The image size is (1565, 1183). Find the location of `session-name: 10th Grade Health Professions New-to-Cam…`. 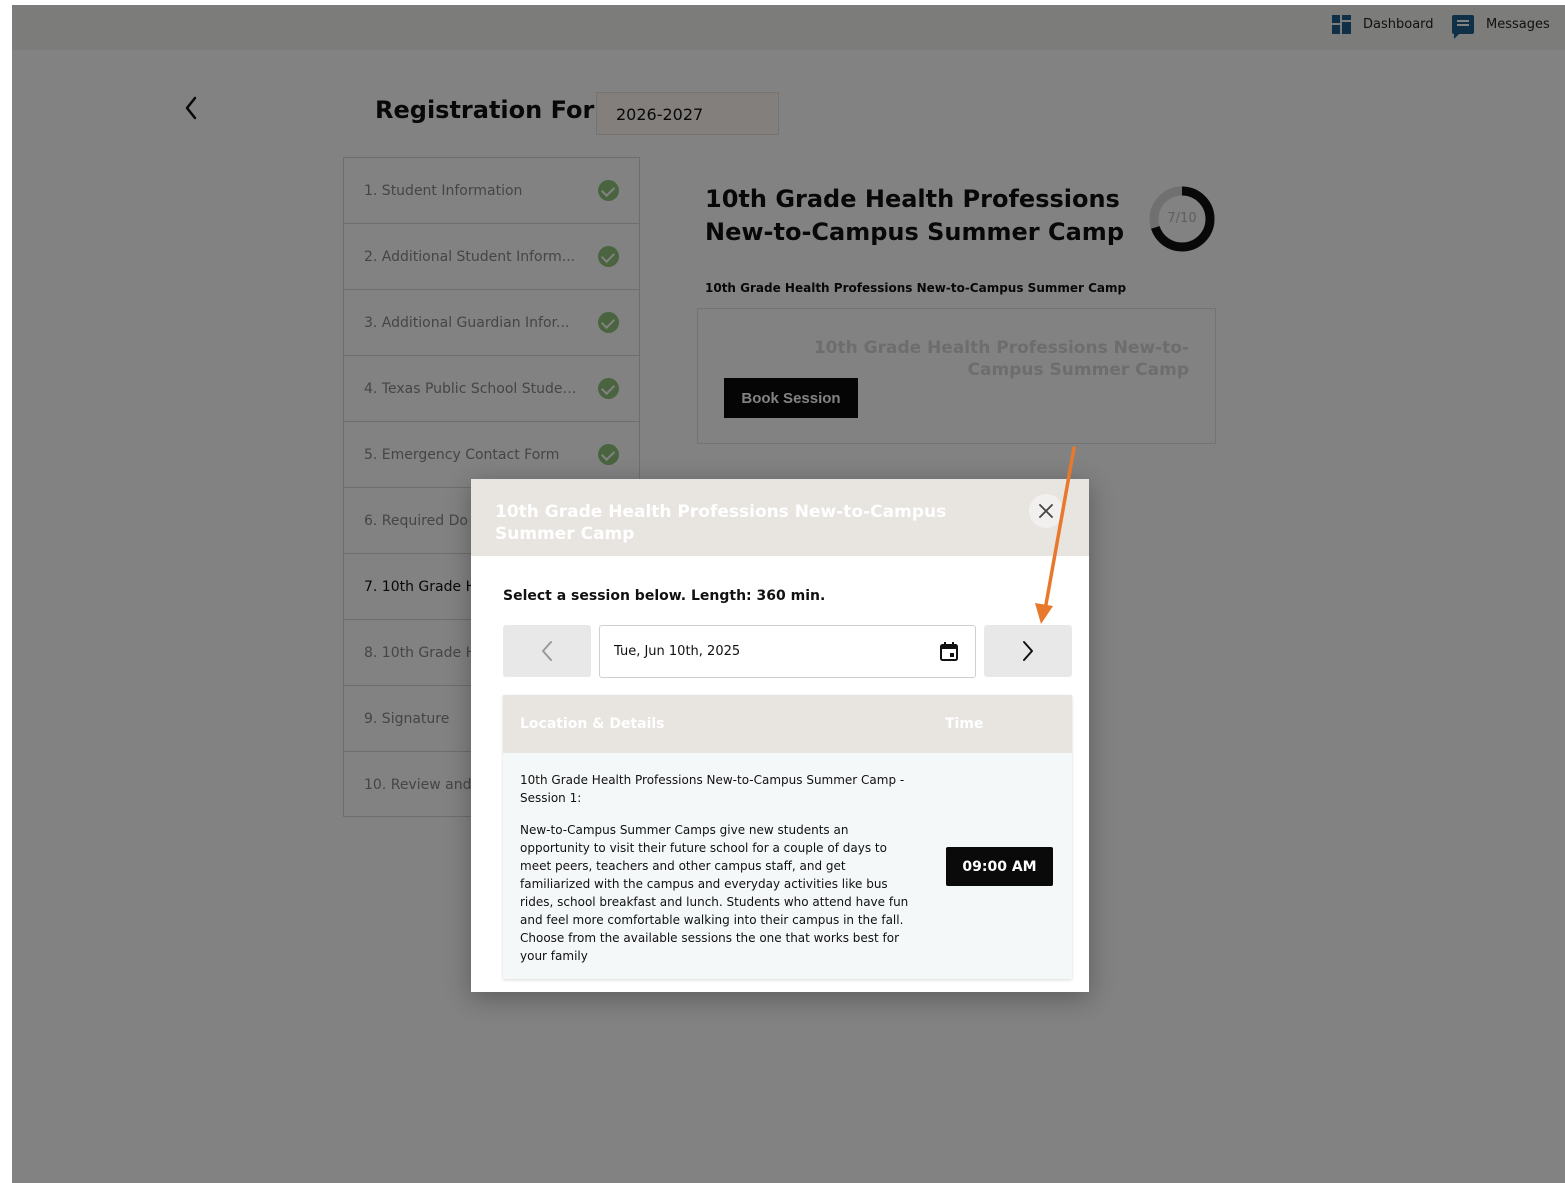

session-name: 10th Grade Health Professions New-to-Cam… is located at coordinates (712, 789).